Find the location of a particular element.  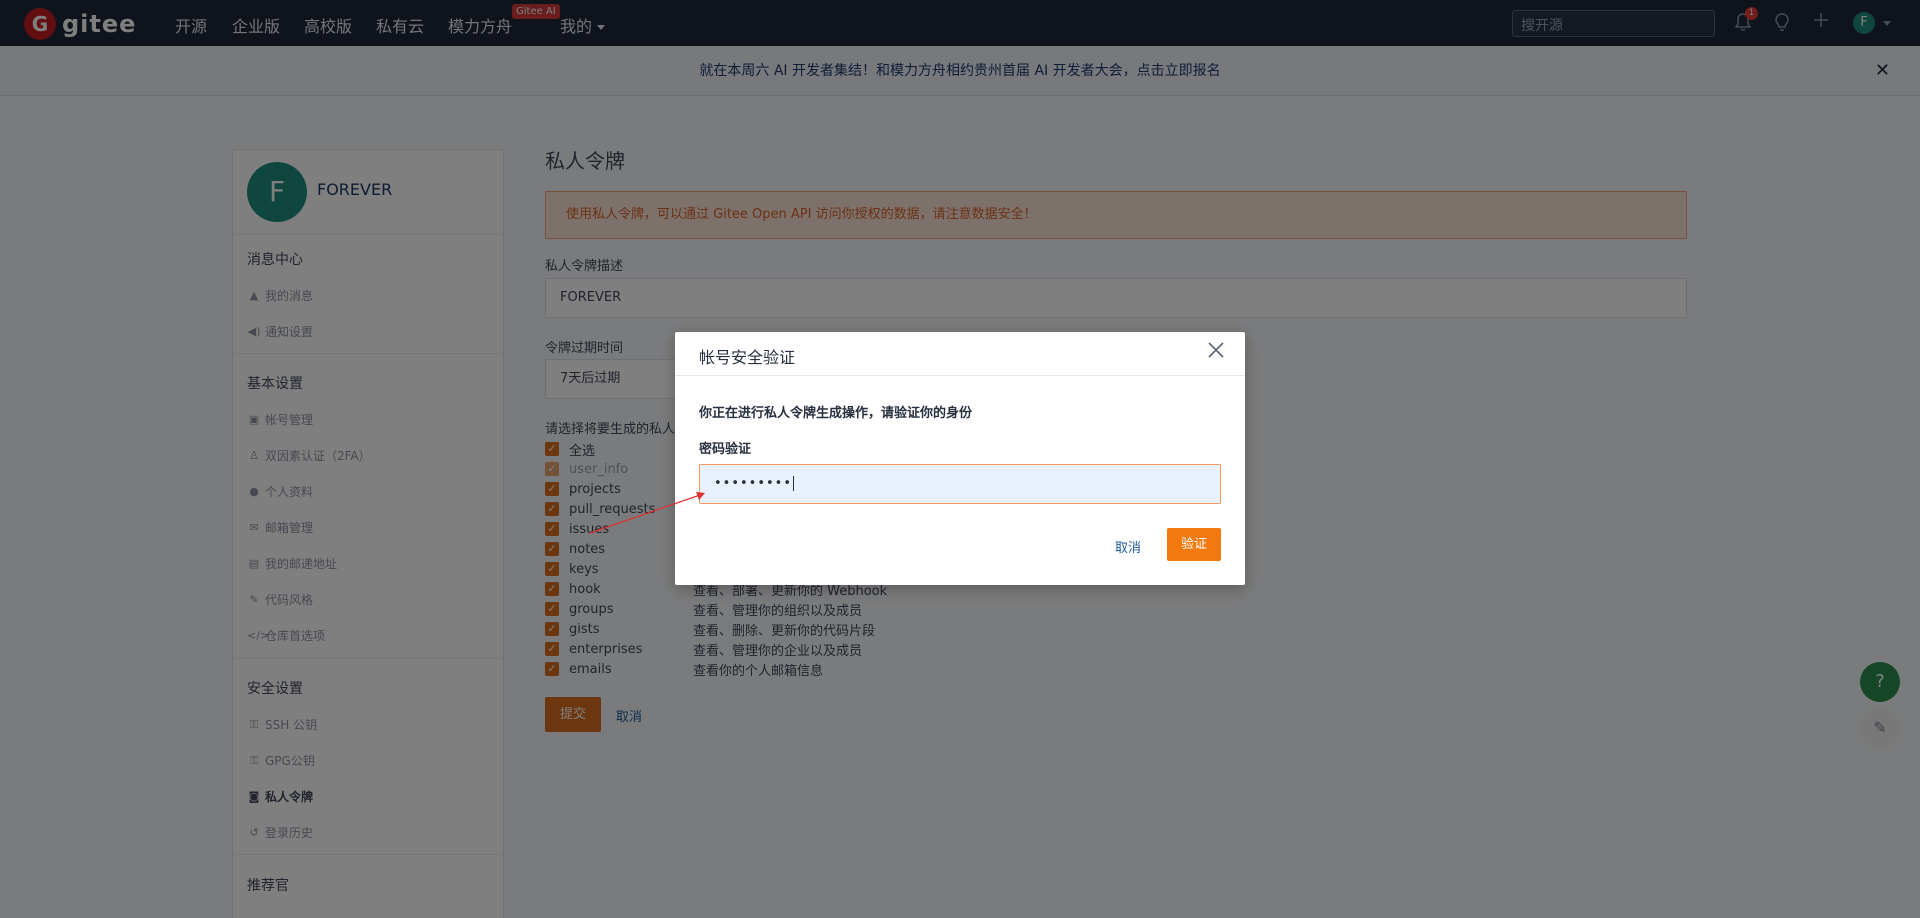

password-label: 密码验证 is located at coordinates (725, 449).